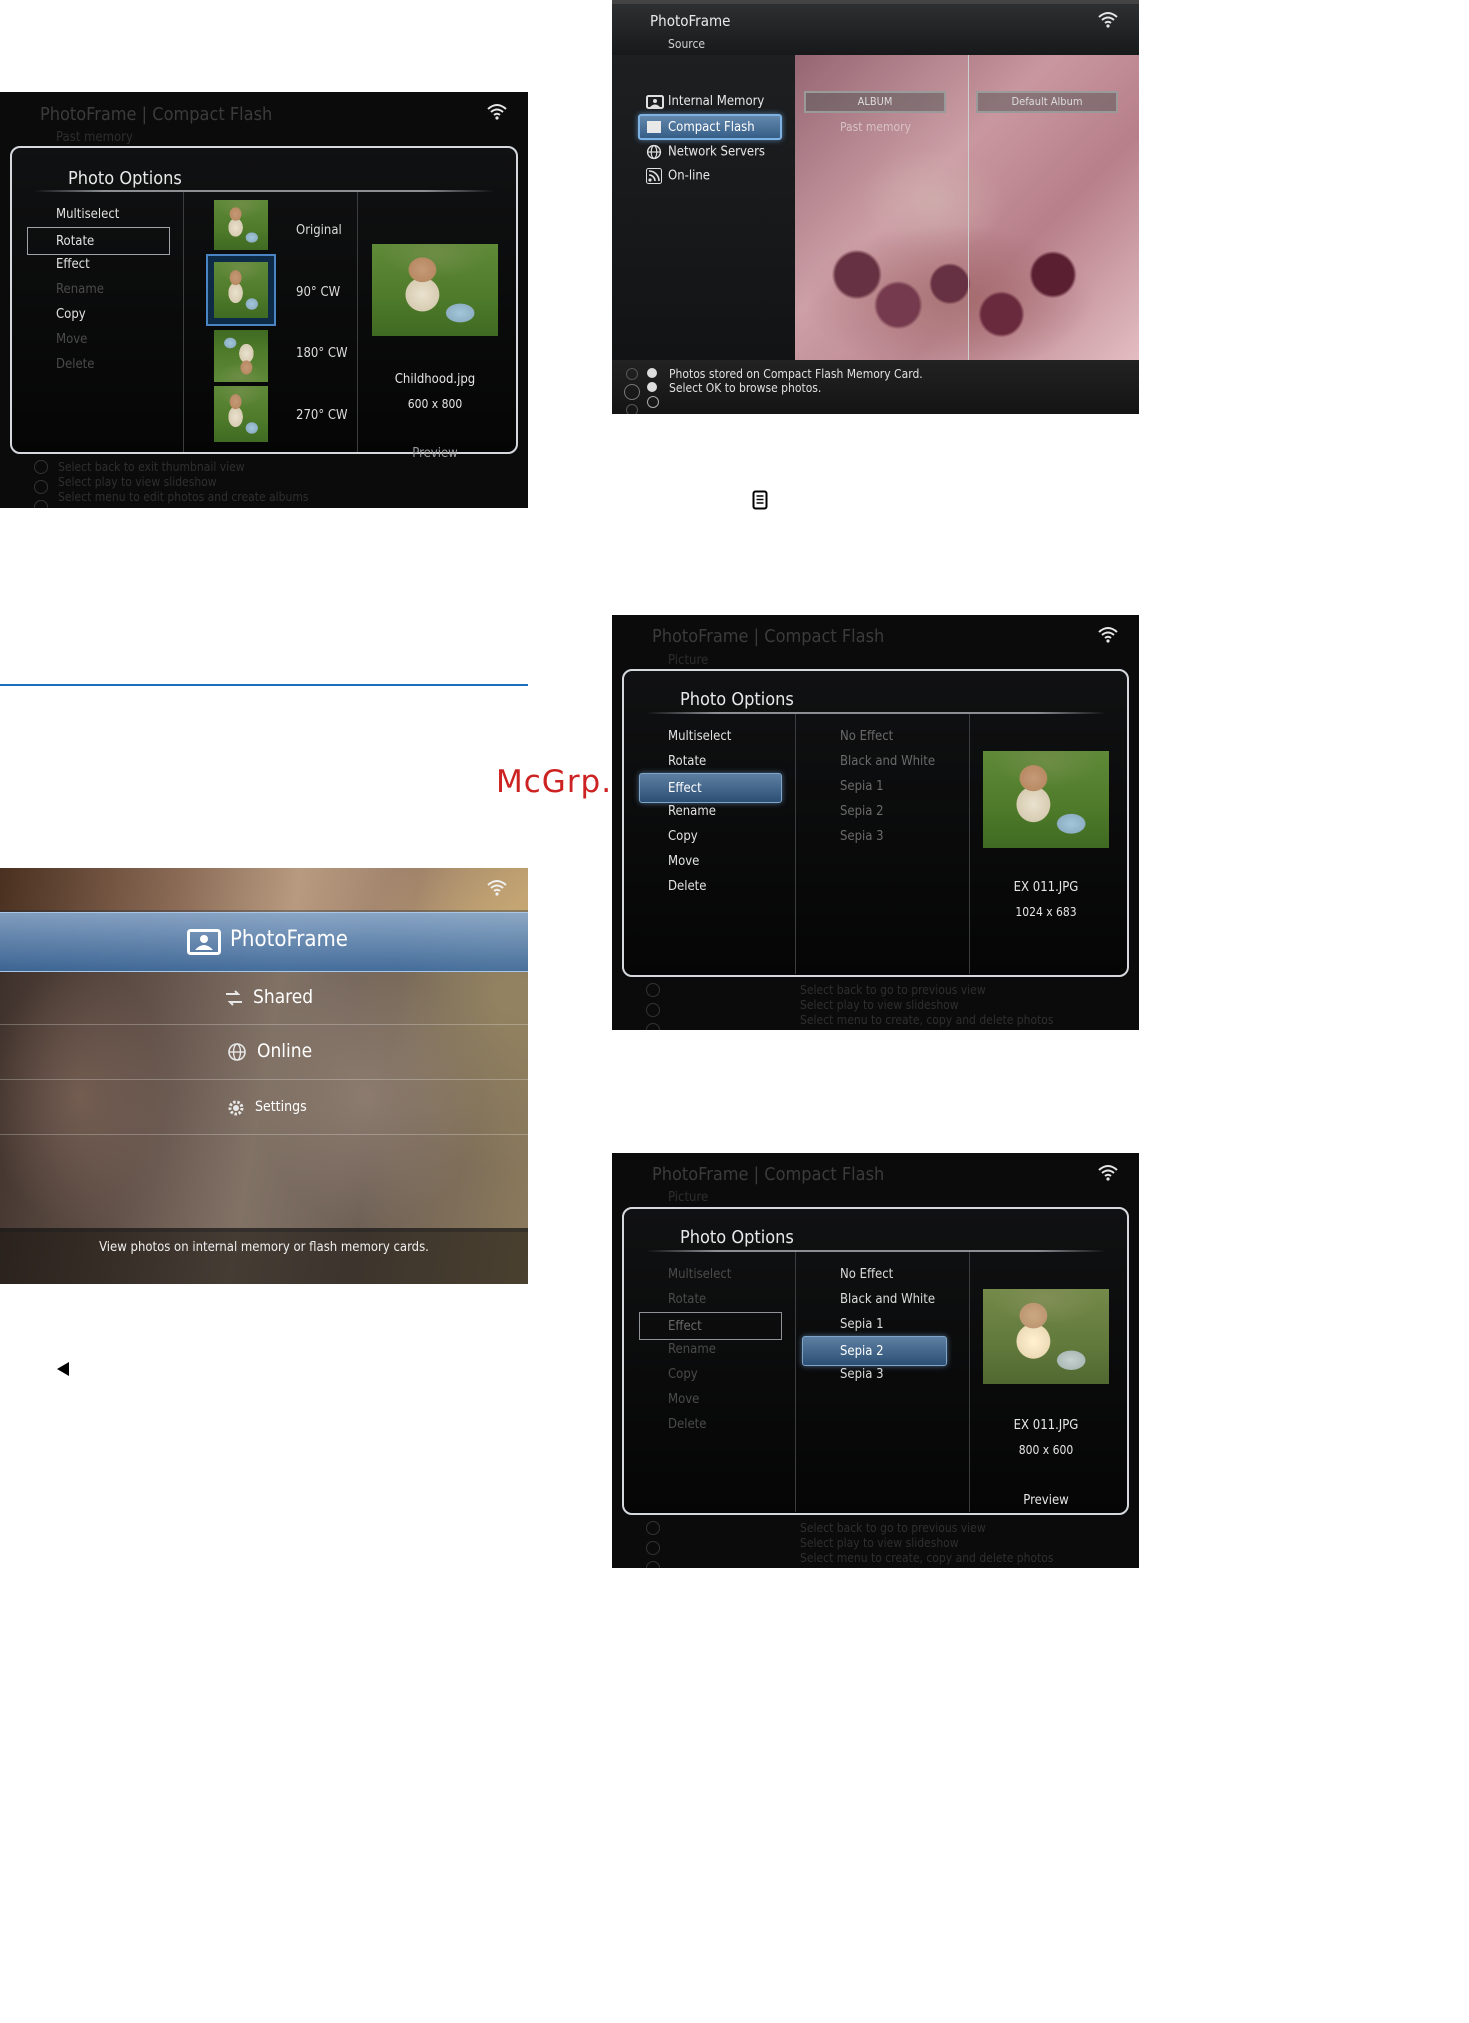 This screenshot has width=1469, height=2023. Describe the element at coordinates (1046, 1450) in the screenshot. I see `file-dimensions: 800 x 600` at that location.